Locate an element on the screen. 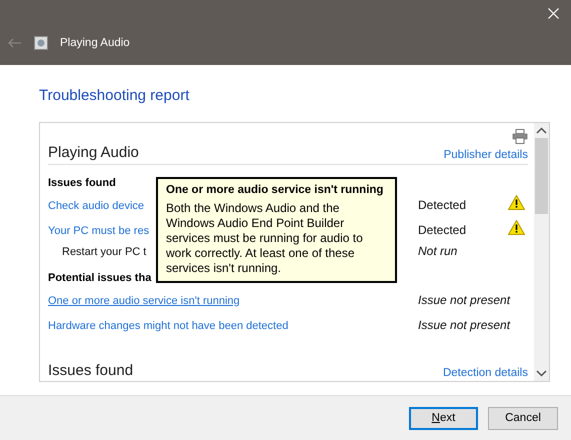  section-title: Issues found is located at coordinates (91, 370).